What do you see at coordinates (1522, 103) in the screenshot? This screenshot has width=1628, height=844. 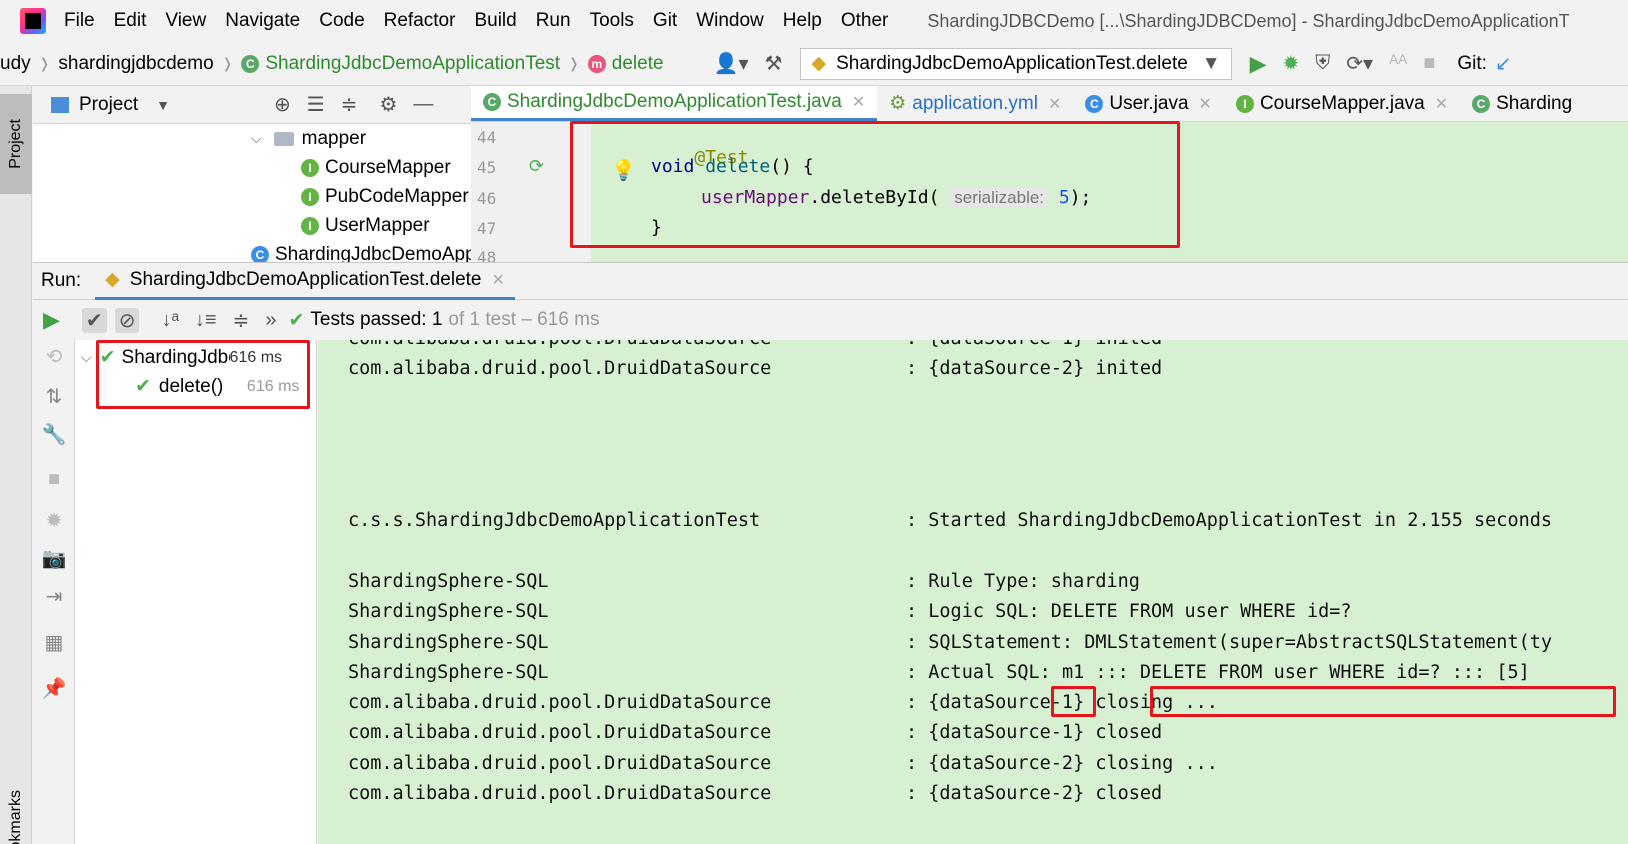 I see `tab-sharding: C Sharding` at bounding box center [1522, 103].